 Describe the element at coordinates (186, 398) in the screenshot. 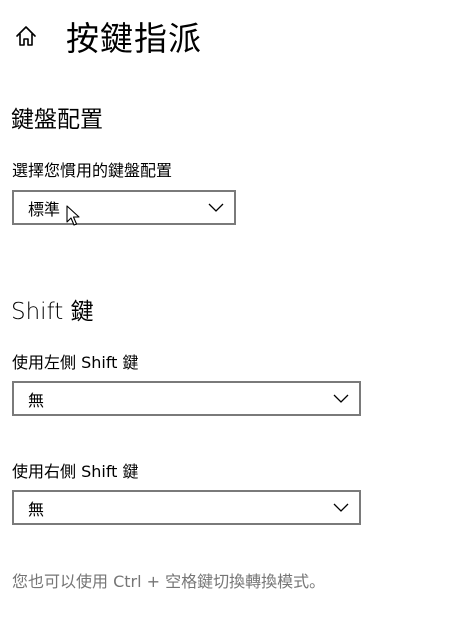

I see `left-shift-dropdown: 無` at that location.